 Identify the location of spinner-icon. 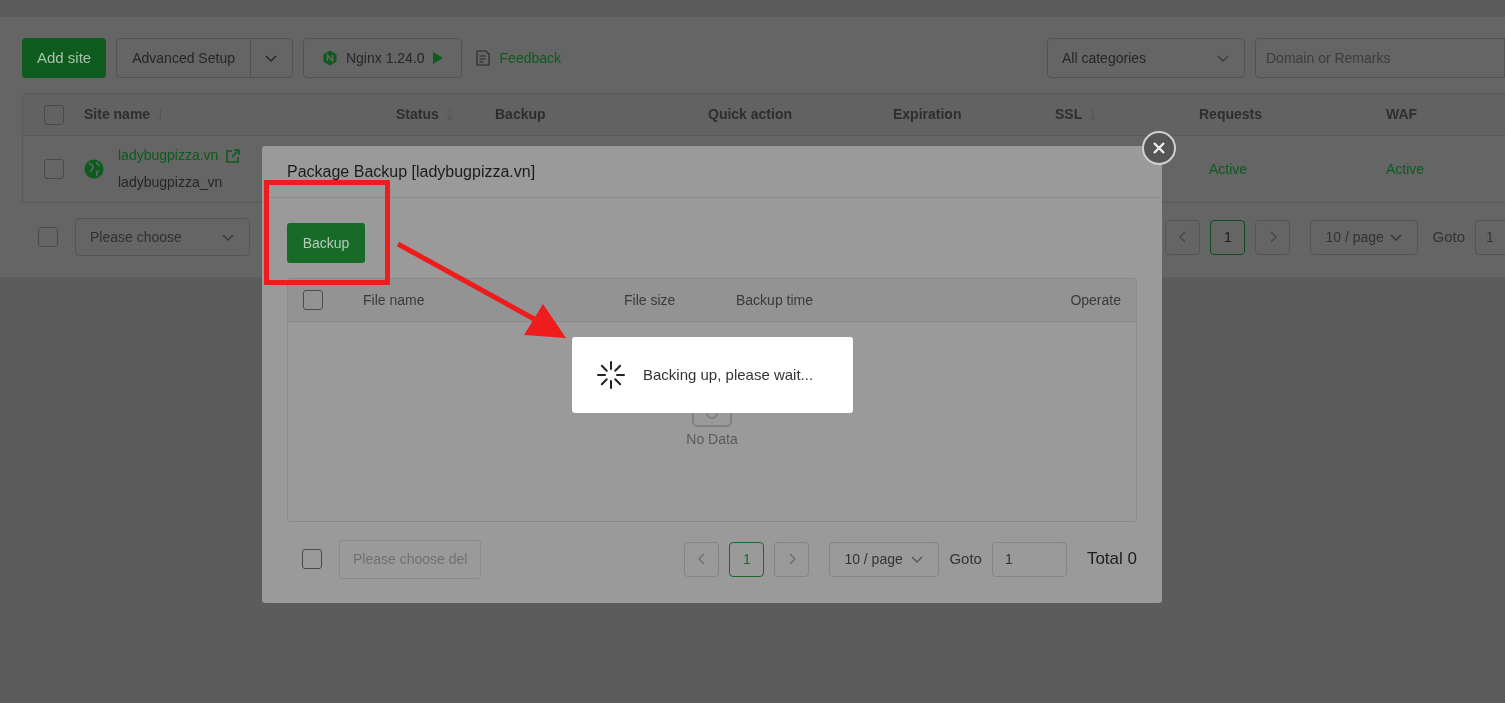
(611, 375).